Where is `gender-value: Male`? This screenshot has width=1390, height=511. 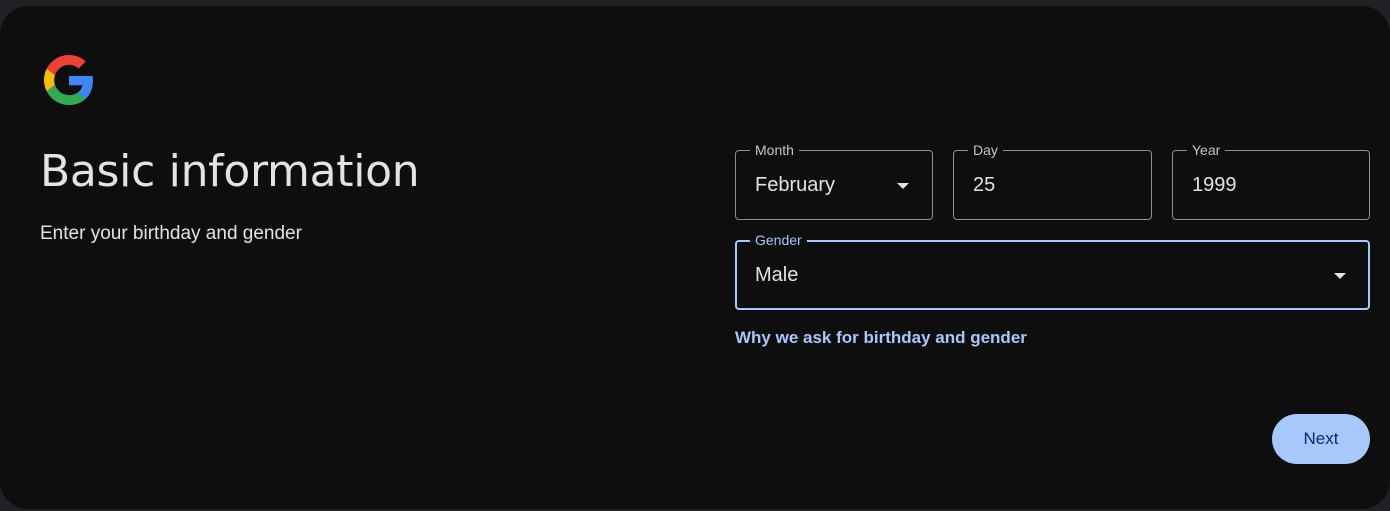 gender-value: Male is located at coordinates (777, 275).